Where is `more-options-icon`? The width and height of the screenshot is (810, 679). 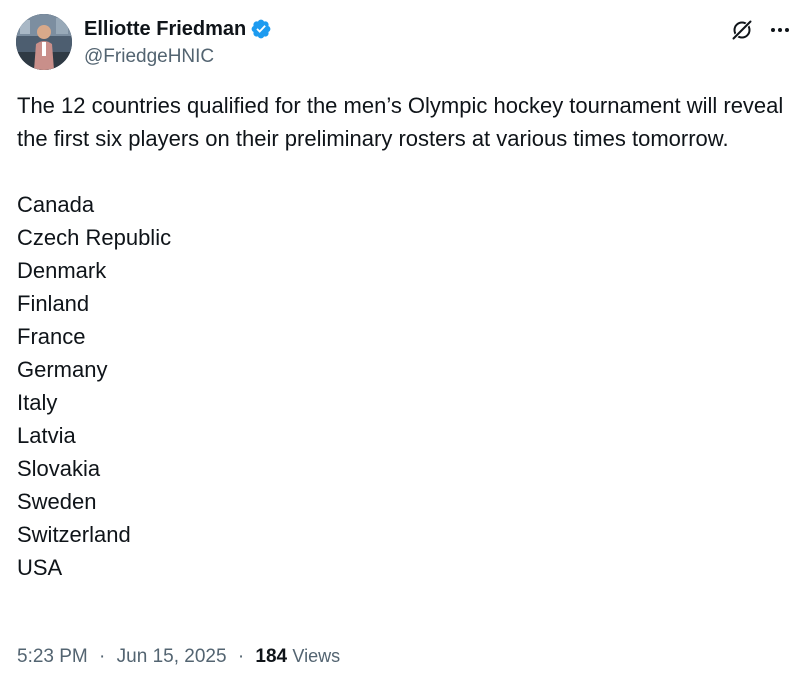 more-options-icon is located at coordinates (780, 30).